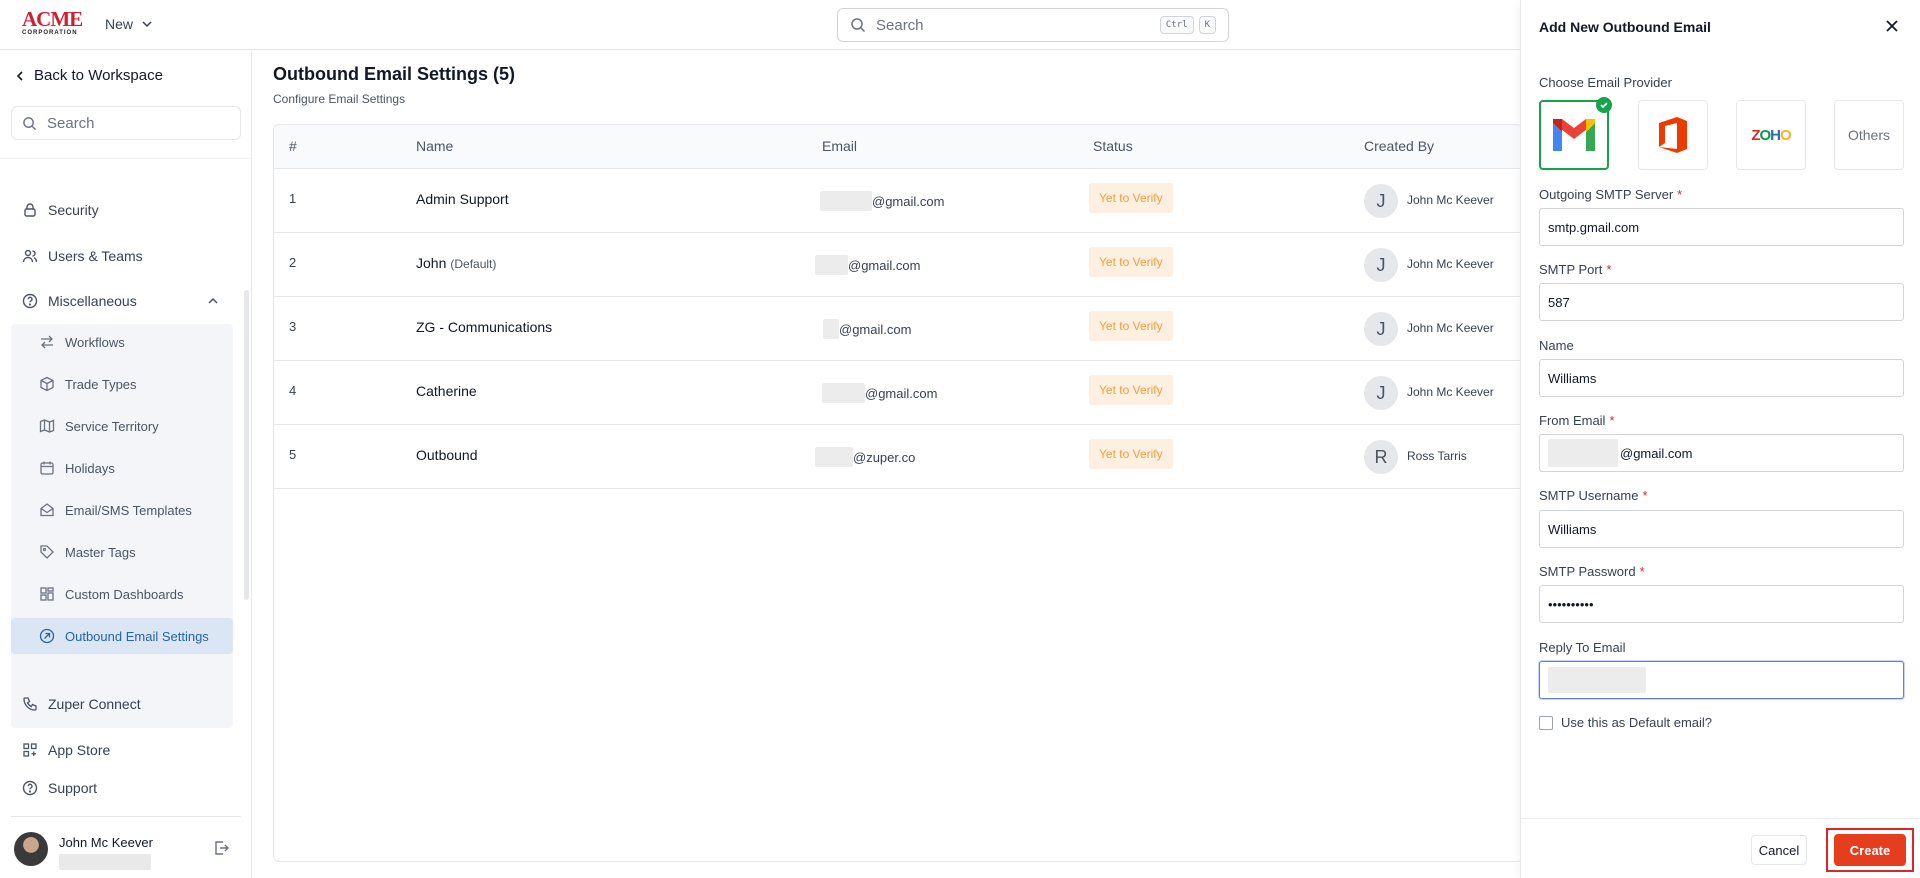 This screenshot has width=1920, height=878. I want to click on zoho-letter: H, so click(1775, 135).